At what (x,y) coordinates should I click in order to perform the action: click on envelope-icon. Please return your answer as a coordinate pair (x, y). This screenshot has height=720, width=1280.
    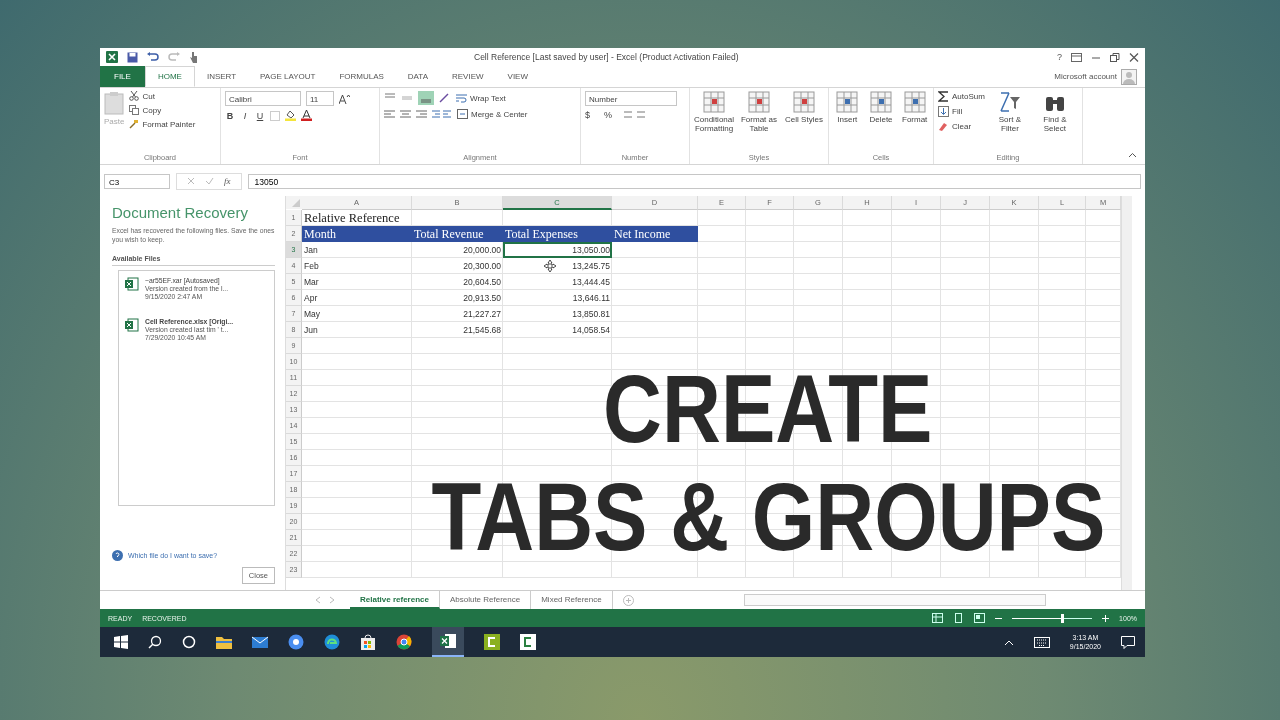
    Looking at the image, I should click on (260, 642).